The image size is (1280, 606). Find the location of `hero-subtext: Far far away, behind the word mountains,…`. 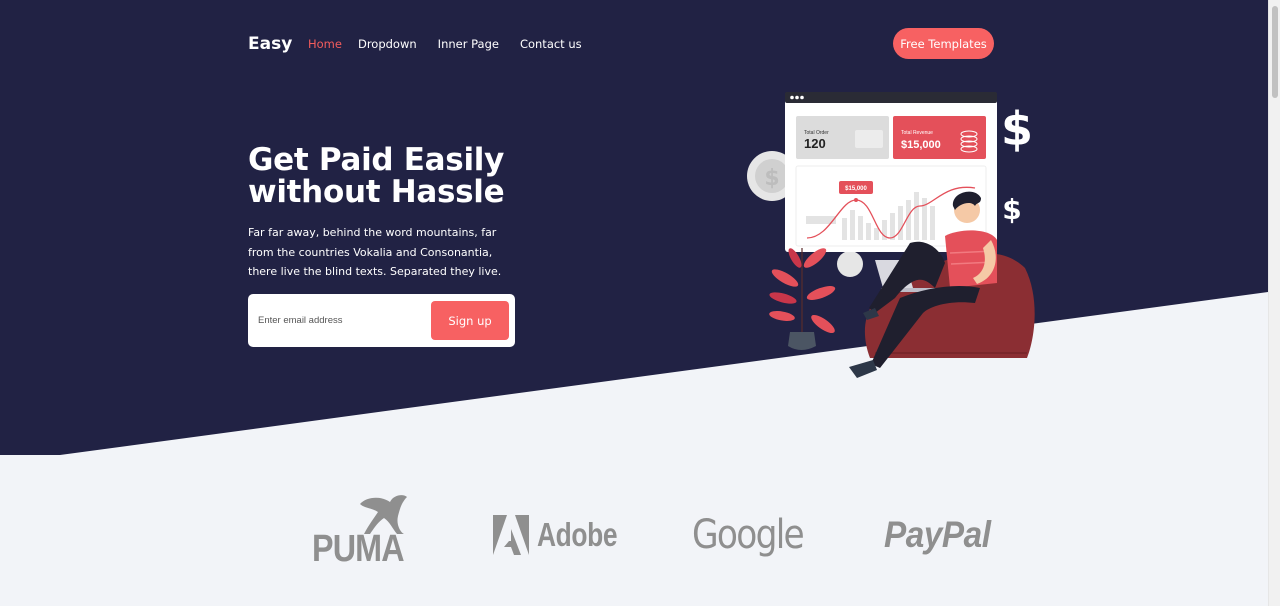

hero-subtext: Far far away, behind the word mountains,… is located at coordinates (375, 252).